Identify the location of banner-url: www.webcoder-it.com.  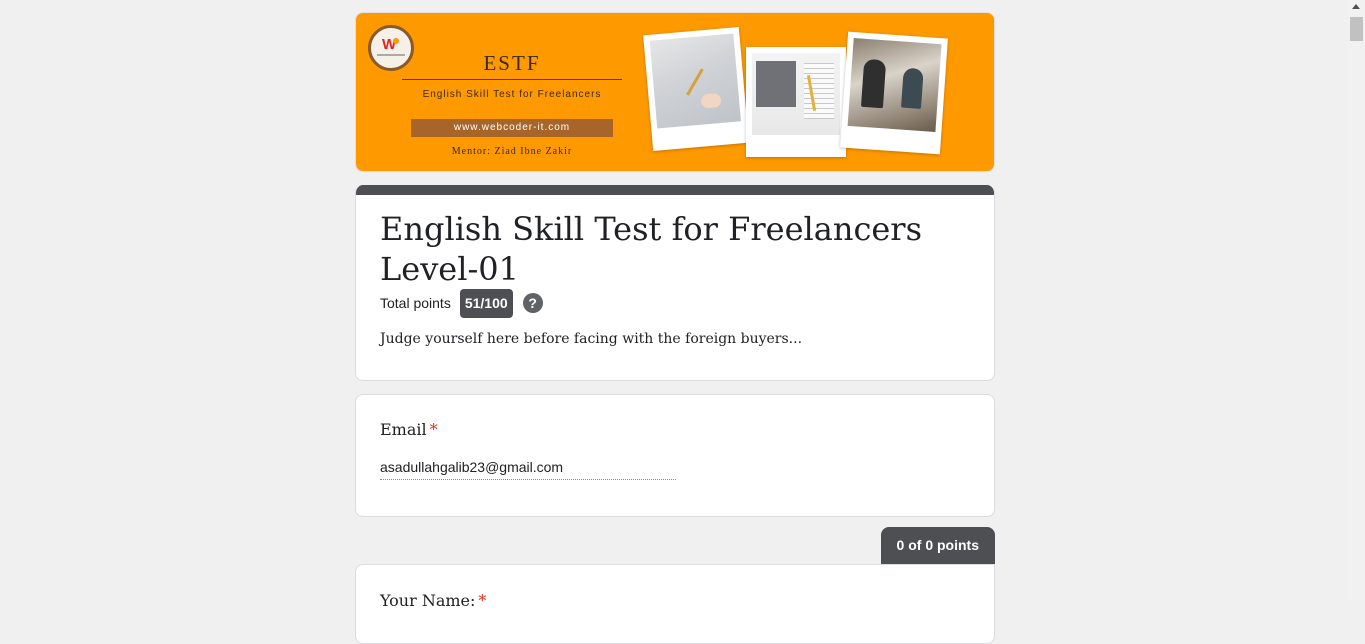
(512, 128).